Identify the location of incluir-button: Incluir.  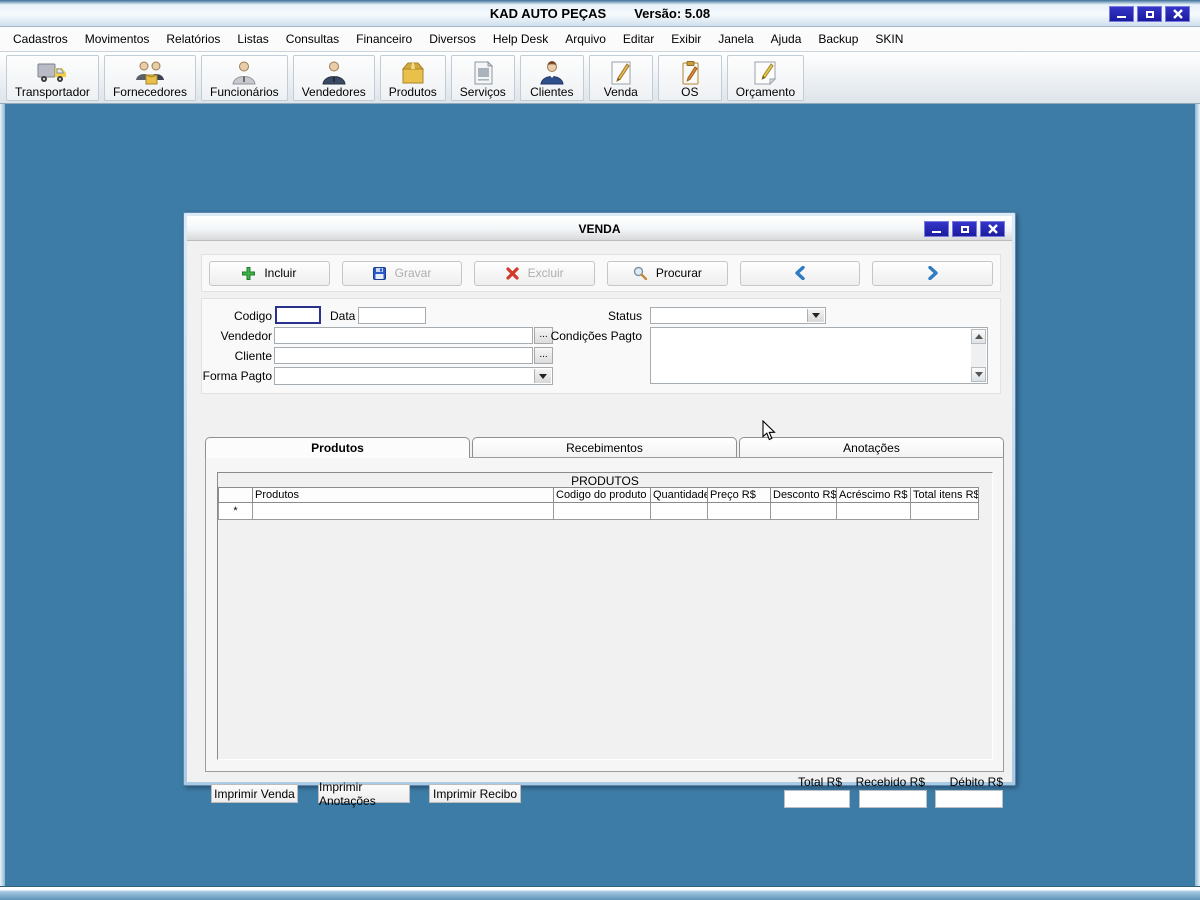
(269, 273).